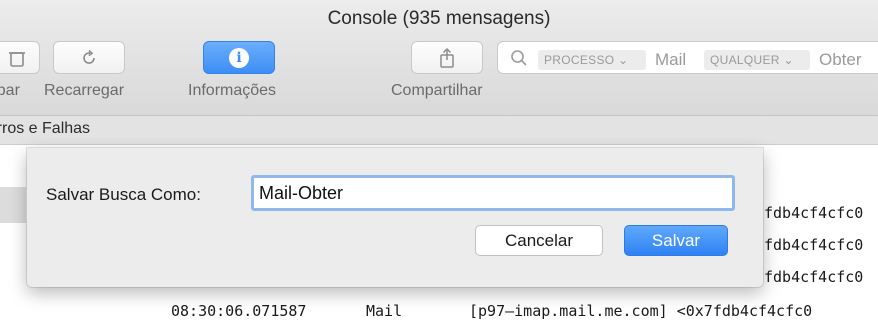 This screenshot has width=878, height=330. I want to click on process-filter-chip: PROCESSO ⌄, so click(592, 60).